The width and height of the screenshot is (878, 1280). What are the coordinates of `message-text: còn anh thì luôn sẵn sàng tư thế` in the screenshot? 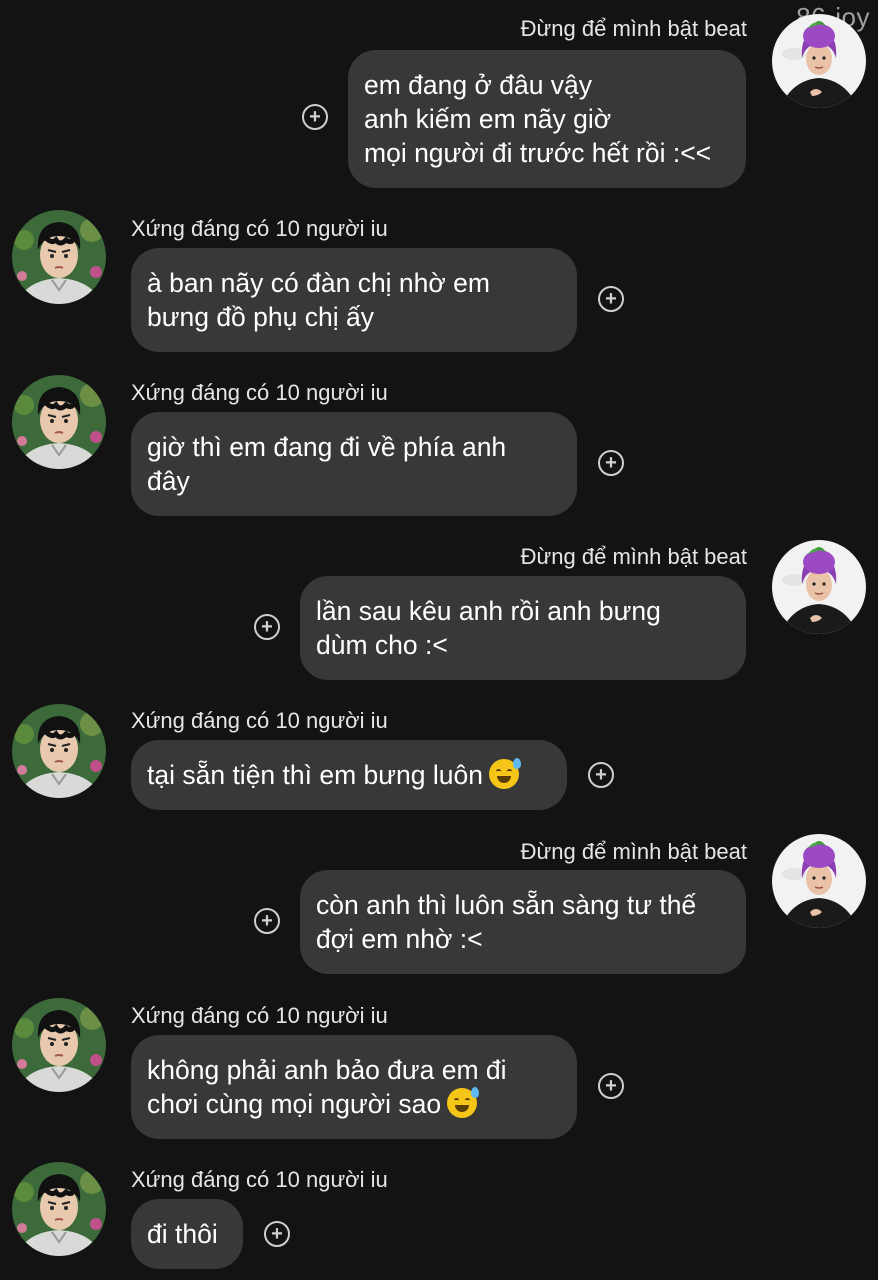 It's located at (506, 905).